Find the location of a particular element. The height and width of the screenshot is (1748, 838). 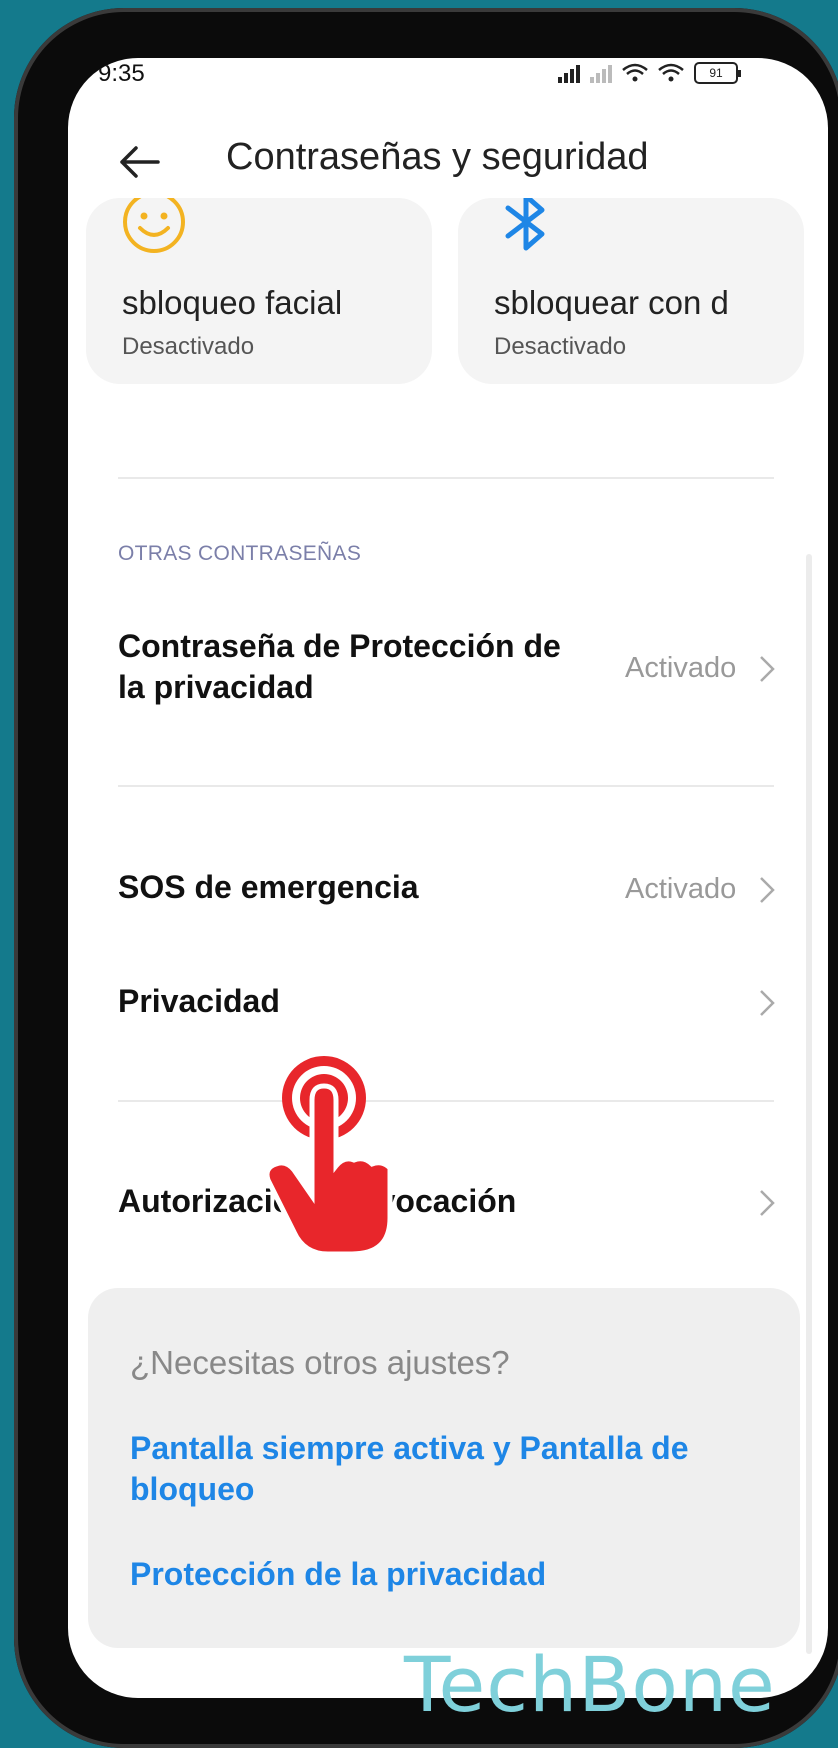

back-arrow-icon is located at coordinates (140, 162).